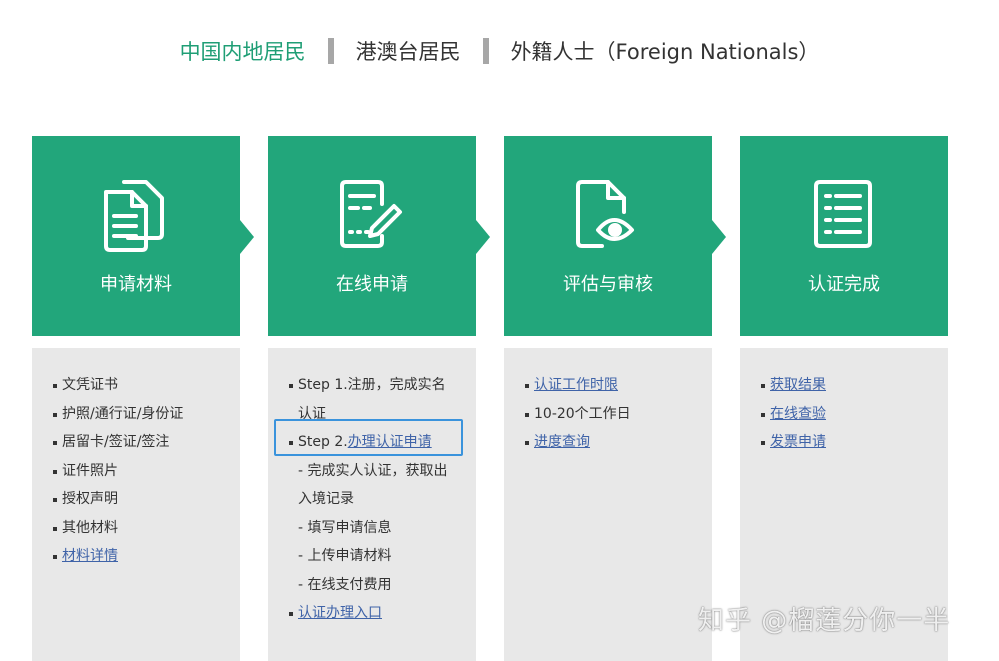  What do you see at coordinates (798, 385) in the screenshot?
I see `get-result-link: 获取结果` at bounding box center [798, 385].